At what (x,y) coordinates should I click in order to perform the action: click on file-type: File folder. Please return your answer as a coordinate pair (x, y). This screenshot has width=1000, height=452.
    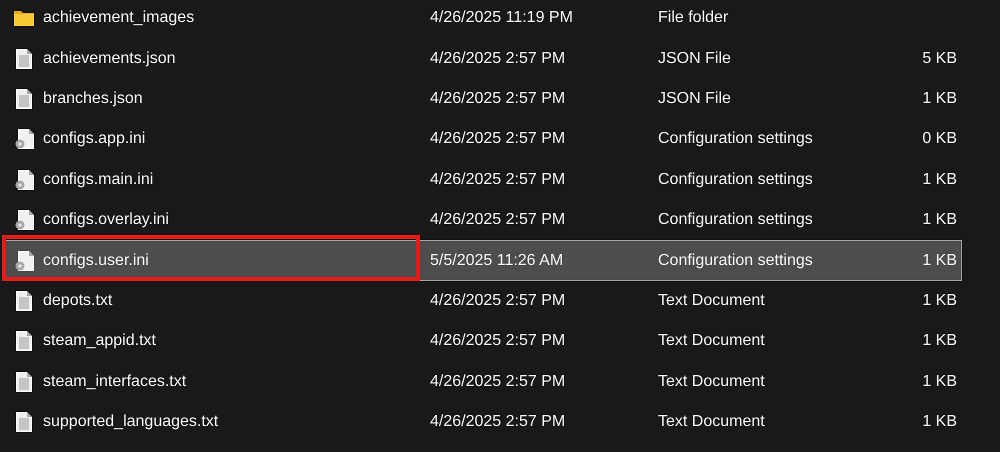
    Looking at the image, I should click on (694, 18).